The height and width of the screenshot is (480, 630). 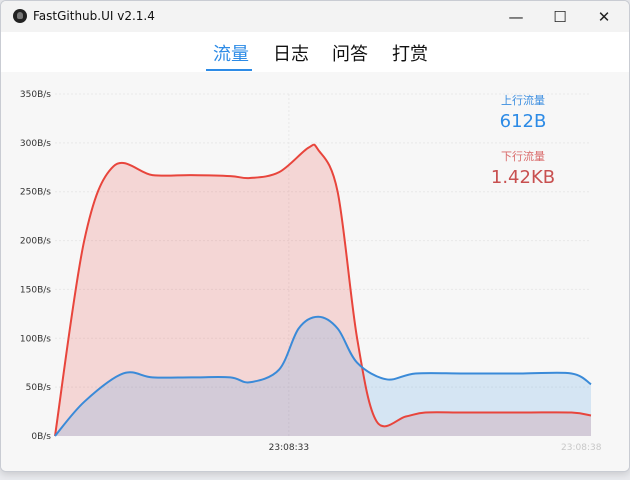 I want to click on y-tick-label: 200B/s, so click(x=35, y=242).